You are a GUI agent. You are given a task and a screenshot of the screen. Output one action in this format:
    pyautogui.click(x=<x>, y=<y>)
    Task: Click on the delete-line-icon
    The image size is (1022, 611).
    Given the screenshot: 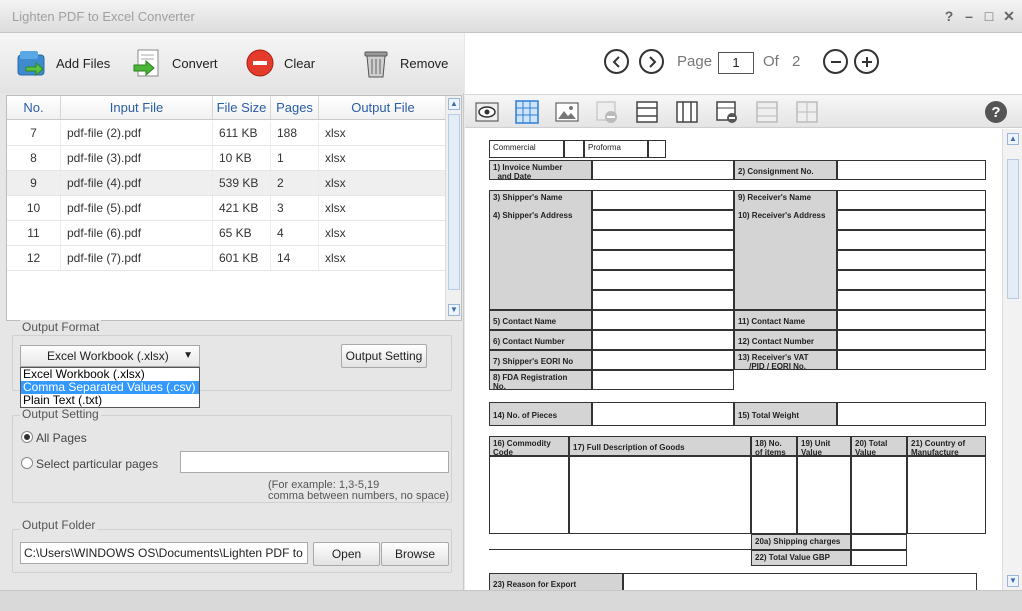 What is the action you would take?
    pyautogui.click(x=727, y=112)
    